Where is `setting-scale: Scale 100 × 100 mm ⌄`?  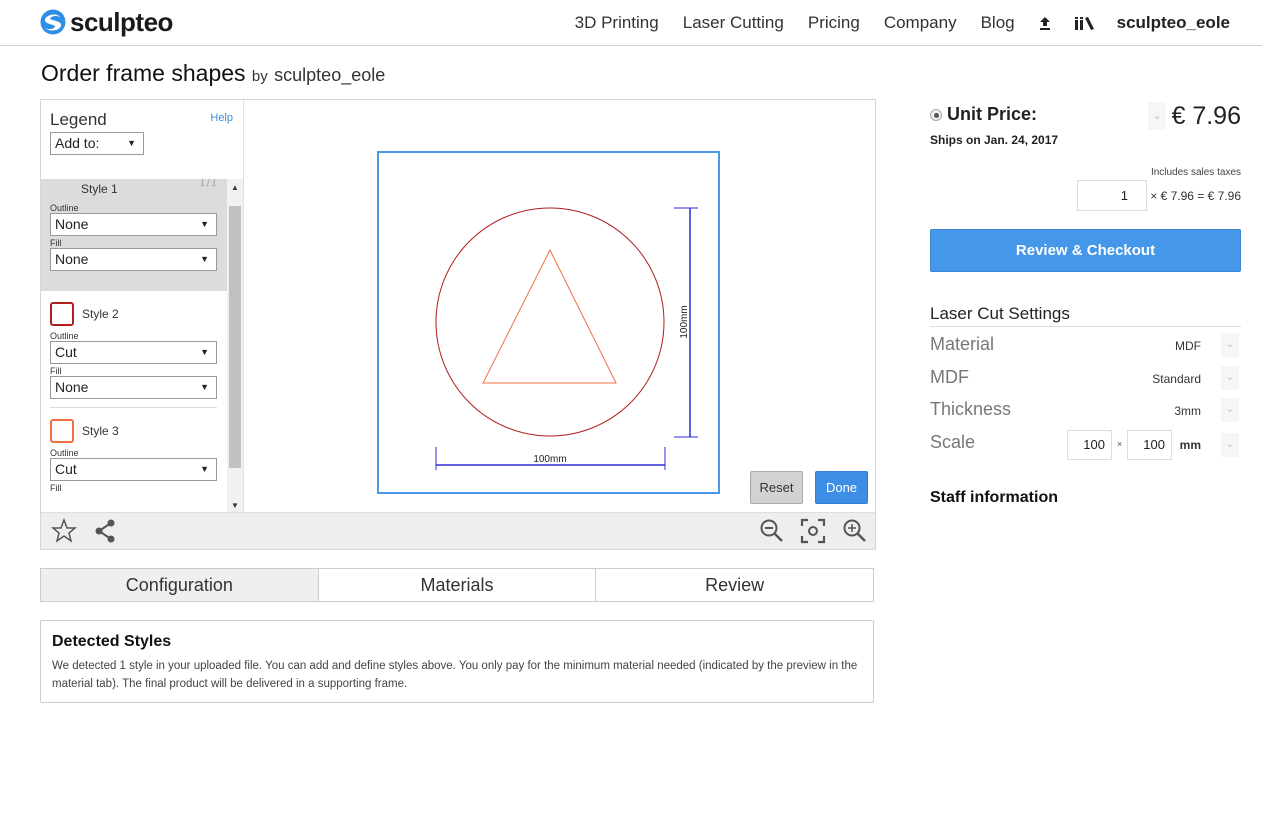 setting-scale: Scale 100 × 100 mm ⌄ is located at coordinates (1085, 445).